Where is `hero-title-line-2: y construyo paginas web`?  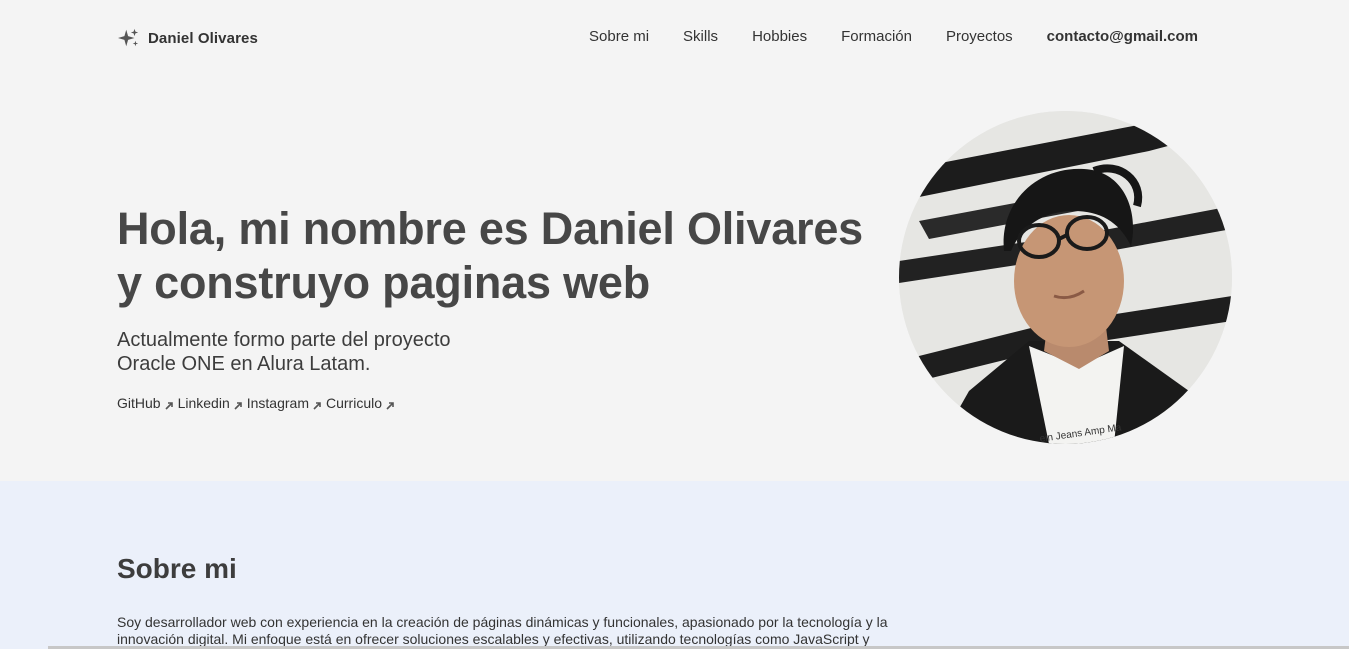
hero-title-line-2: y construyo paginas web is located at coordinates (384, 282).